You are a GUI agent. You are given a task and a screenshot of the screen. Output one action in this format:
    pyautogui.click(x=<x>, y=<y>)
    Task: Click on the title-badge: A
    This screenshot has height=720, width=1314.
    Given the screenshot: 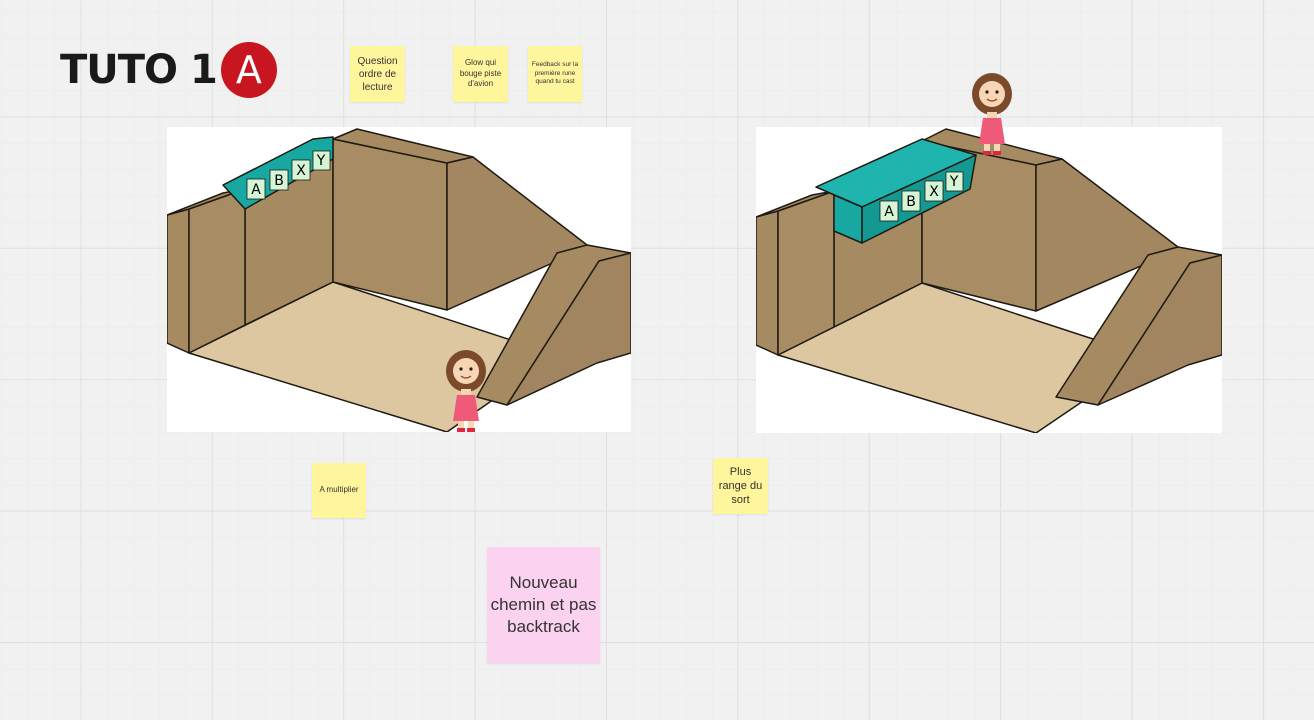 What is the action you would take?
    pyautogui.click(x=248, y=70)
    